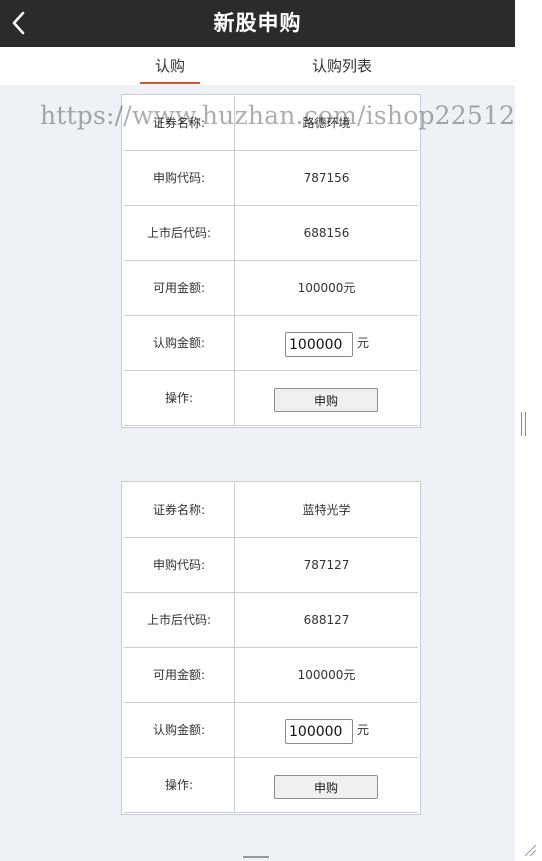  What do you see at coordinates (256, 857) in the screenshot?
I see `bottom-grip-handle` at bounding box center [256, 857].